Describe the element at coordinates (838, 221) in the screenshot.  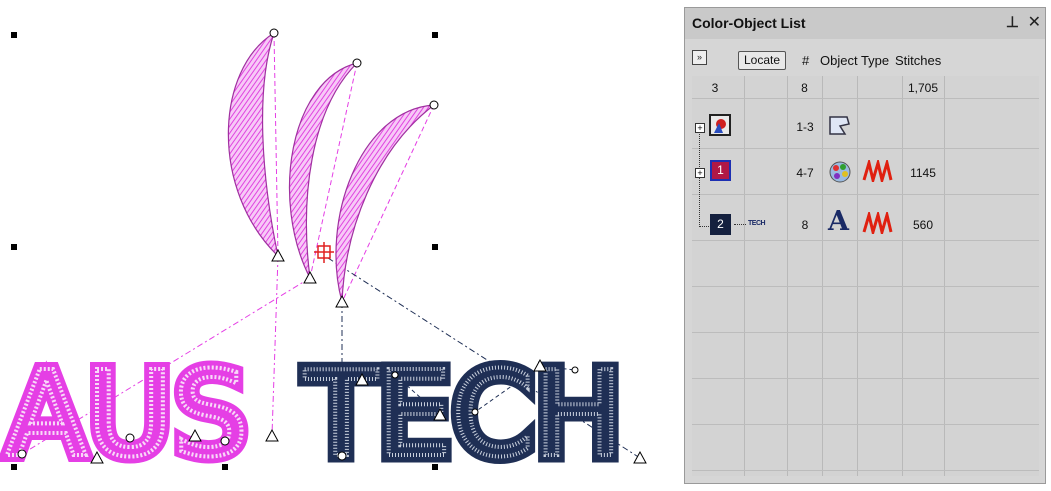
I see `lettering-icon: A` at that location.